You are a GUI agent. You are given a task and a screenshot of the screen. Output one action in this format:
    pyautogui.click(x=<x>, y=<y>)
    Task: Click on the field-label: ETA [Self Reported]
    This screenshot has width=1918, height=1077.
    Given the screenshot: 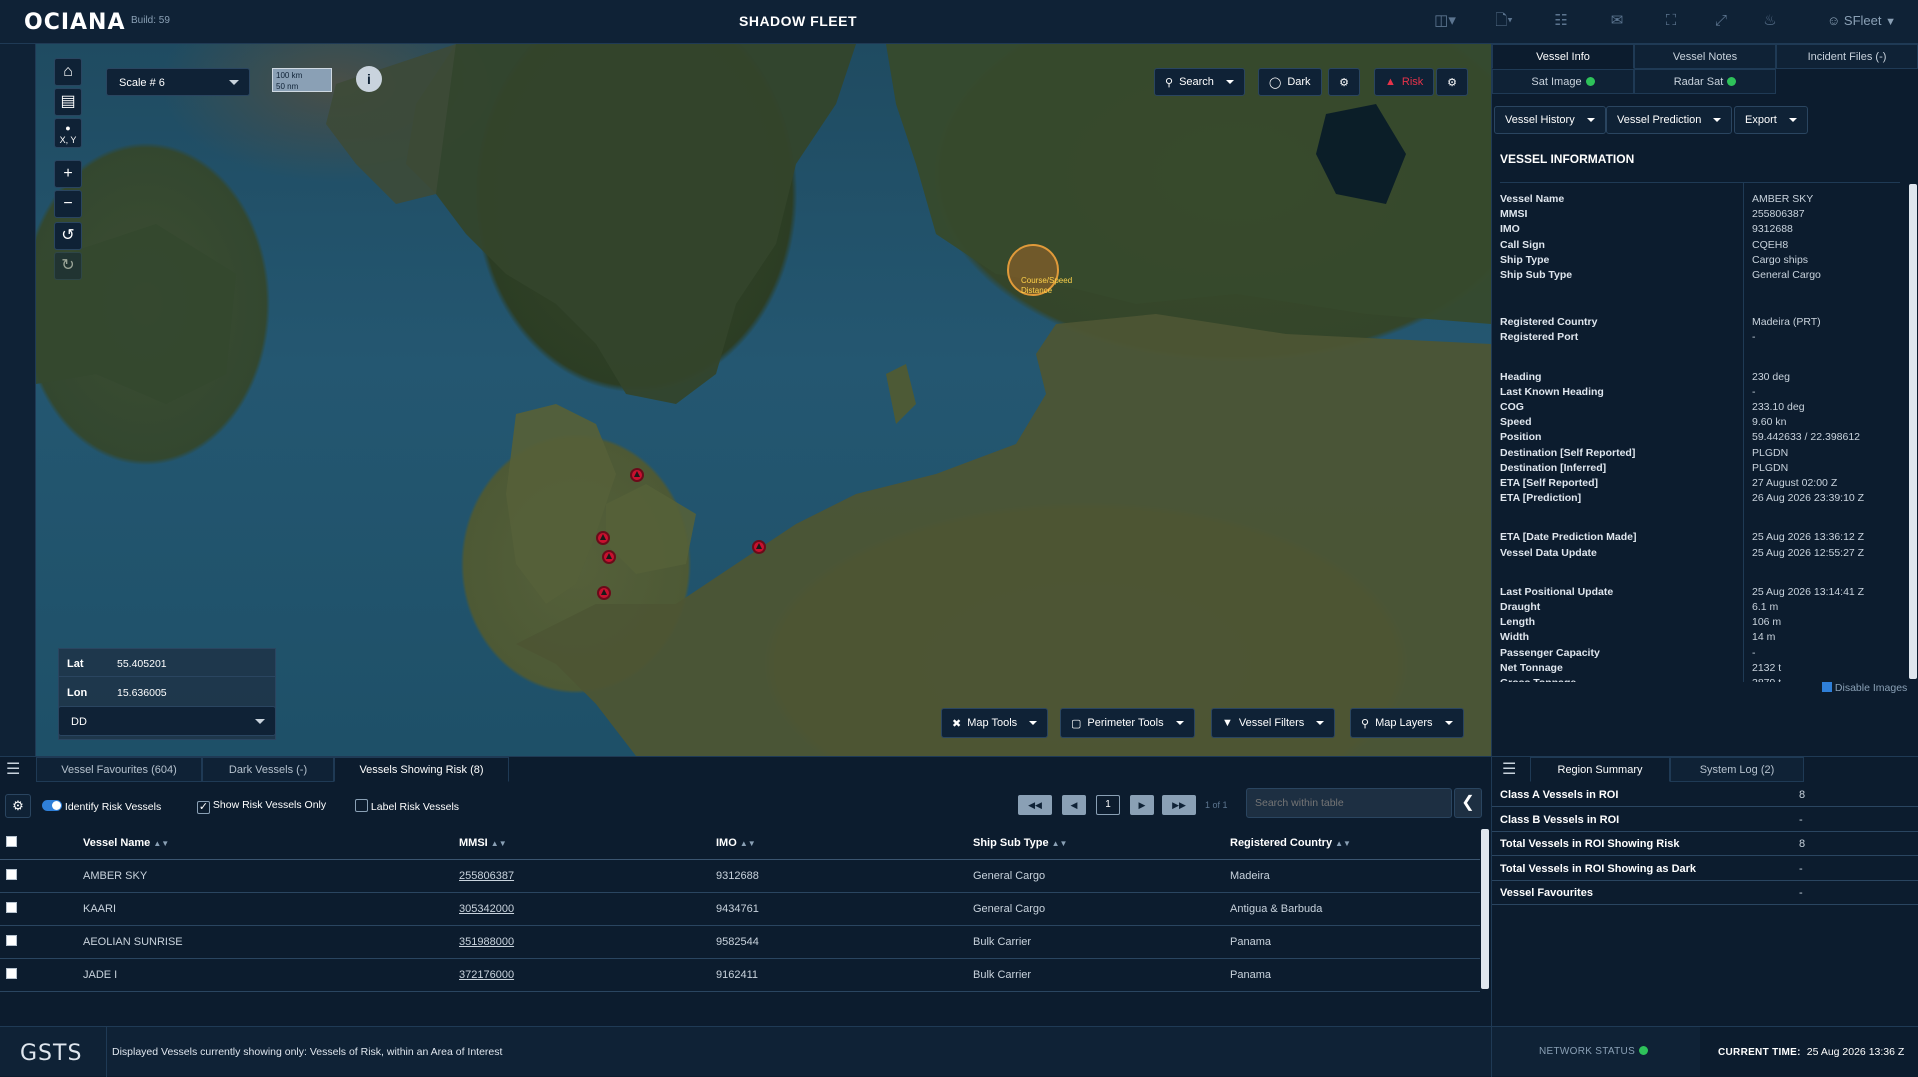 What is the action you would take?
    pyautogui.click(x=1549, y=483)
    